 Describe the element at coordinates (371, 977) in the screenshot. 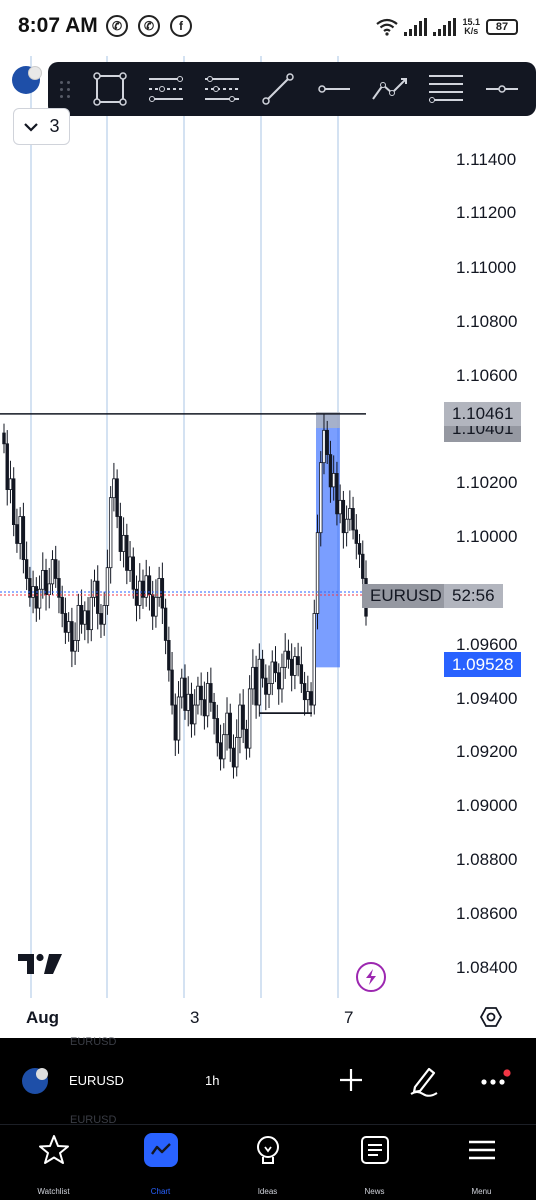

I see `lightning-icon` at that location.